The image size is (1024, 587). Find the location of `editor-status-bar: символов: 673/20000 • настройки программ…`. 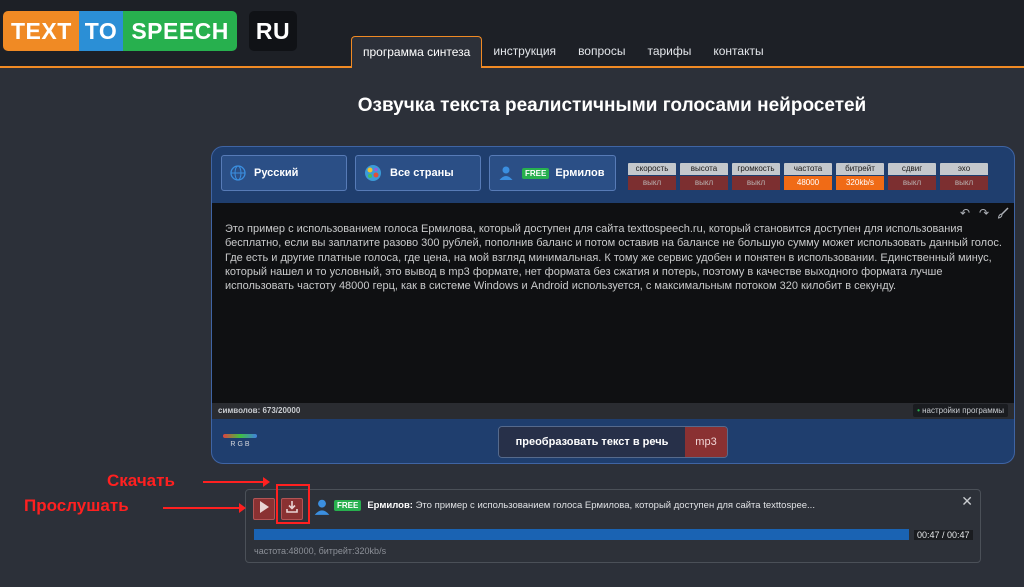

editor-status-bar: символов: 673/20000 • настройки программ… is located at coordinates (613, 411).